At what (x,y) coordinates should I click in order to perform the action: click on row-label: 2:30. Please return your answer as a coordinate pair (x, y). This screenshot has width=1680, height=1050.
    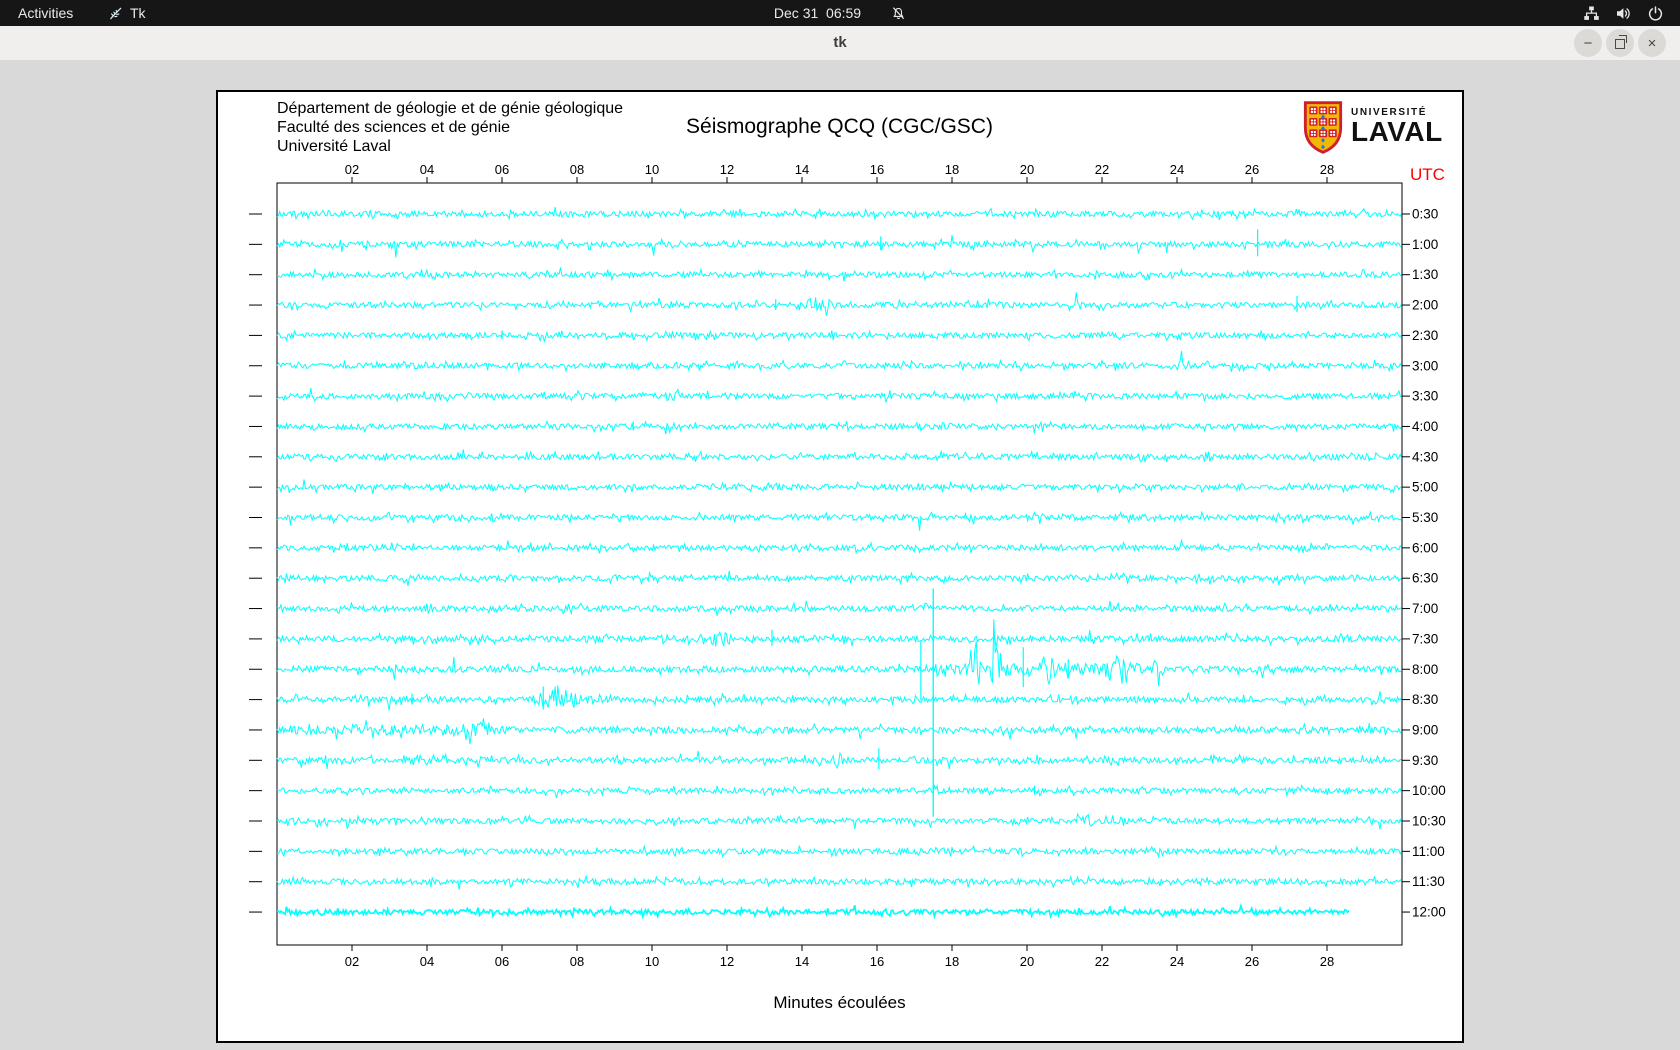
    Looking at the image, I should click on (1425, 335).